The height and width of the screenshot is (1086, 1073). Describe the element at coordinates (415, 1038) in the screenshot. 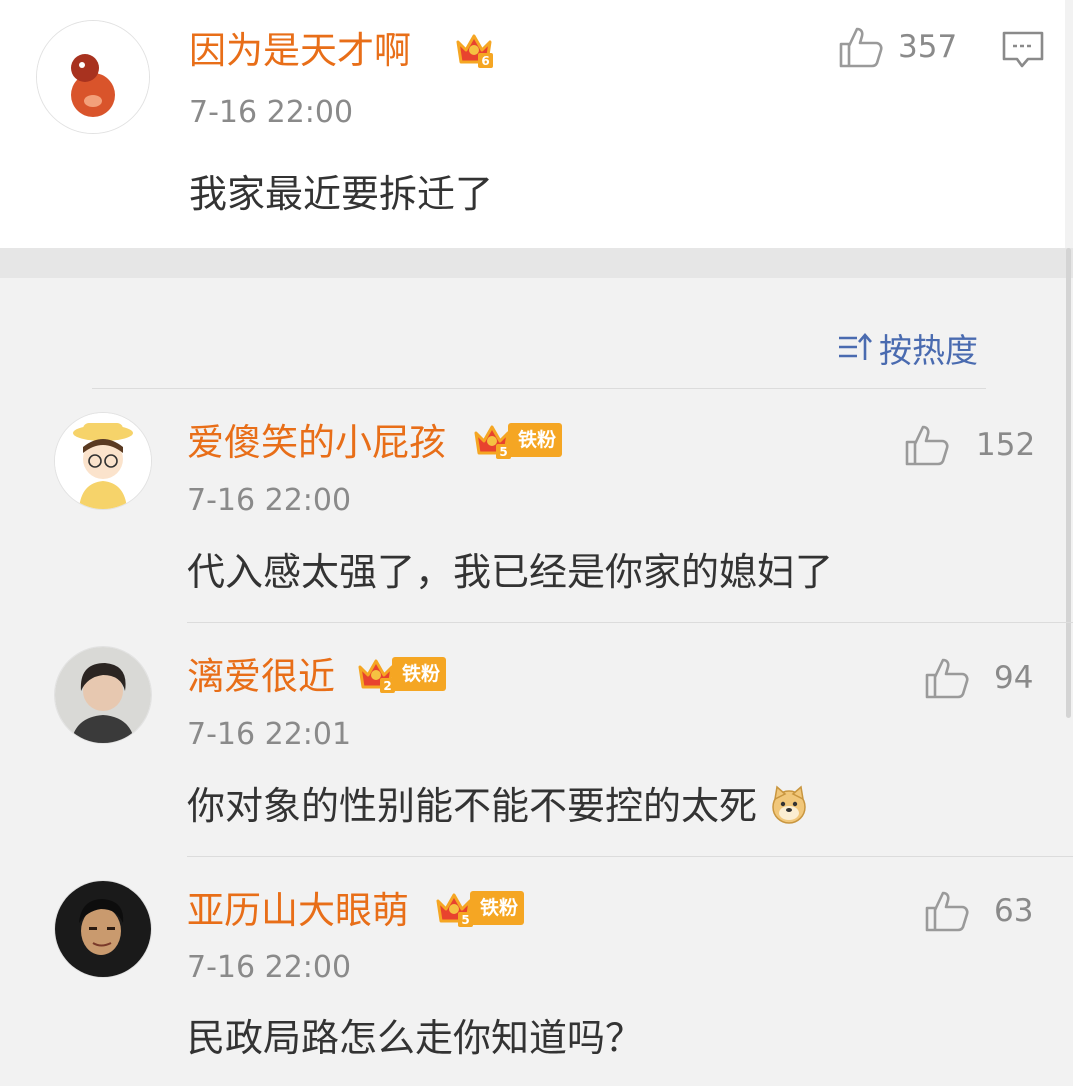

I see `comment-content: 民政局路怎么走你知道吗？` at that location.